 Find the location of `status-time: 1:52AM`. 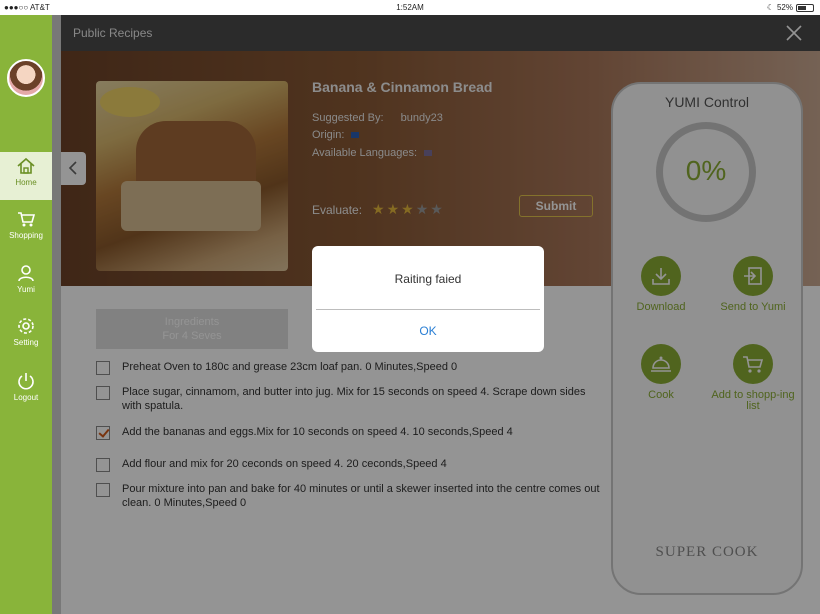

status-time: 1:52AM is located at coordinates (410, 7).